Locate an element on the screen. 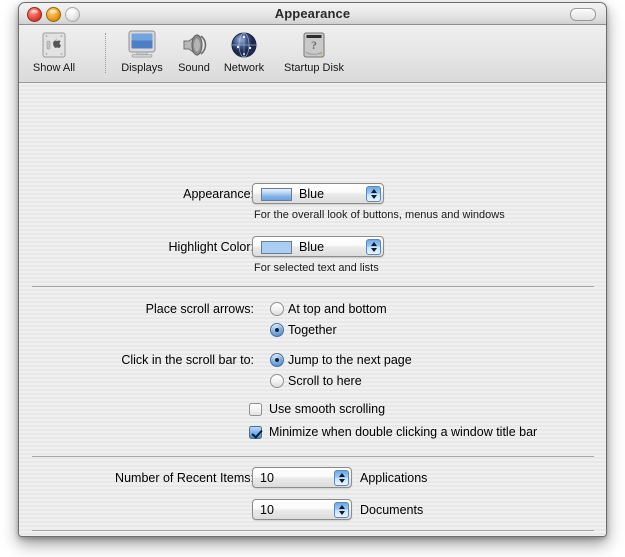 This screenshot has height=557, width=625. checkbox-use-smooth-scrolling is located at coordinates (255, 409).